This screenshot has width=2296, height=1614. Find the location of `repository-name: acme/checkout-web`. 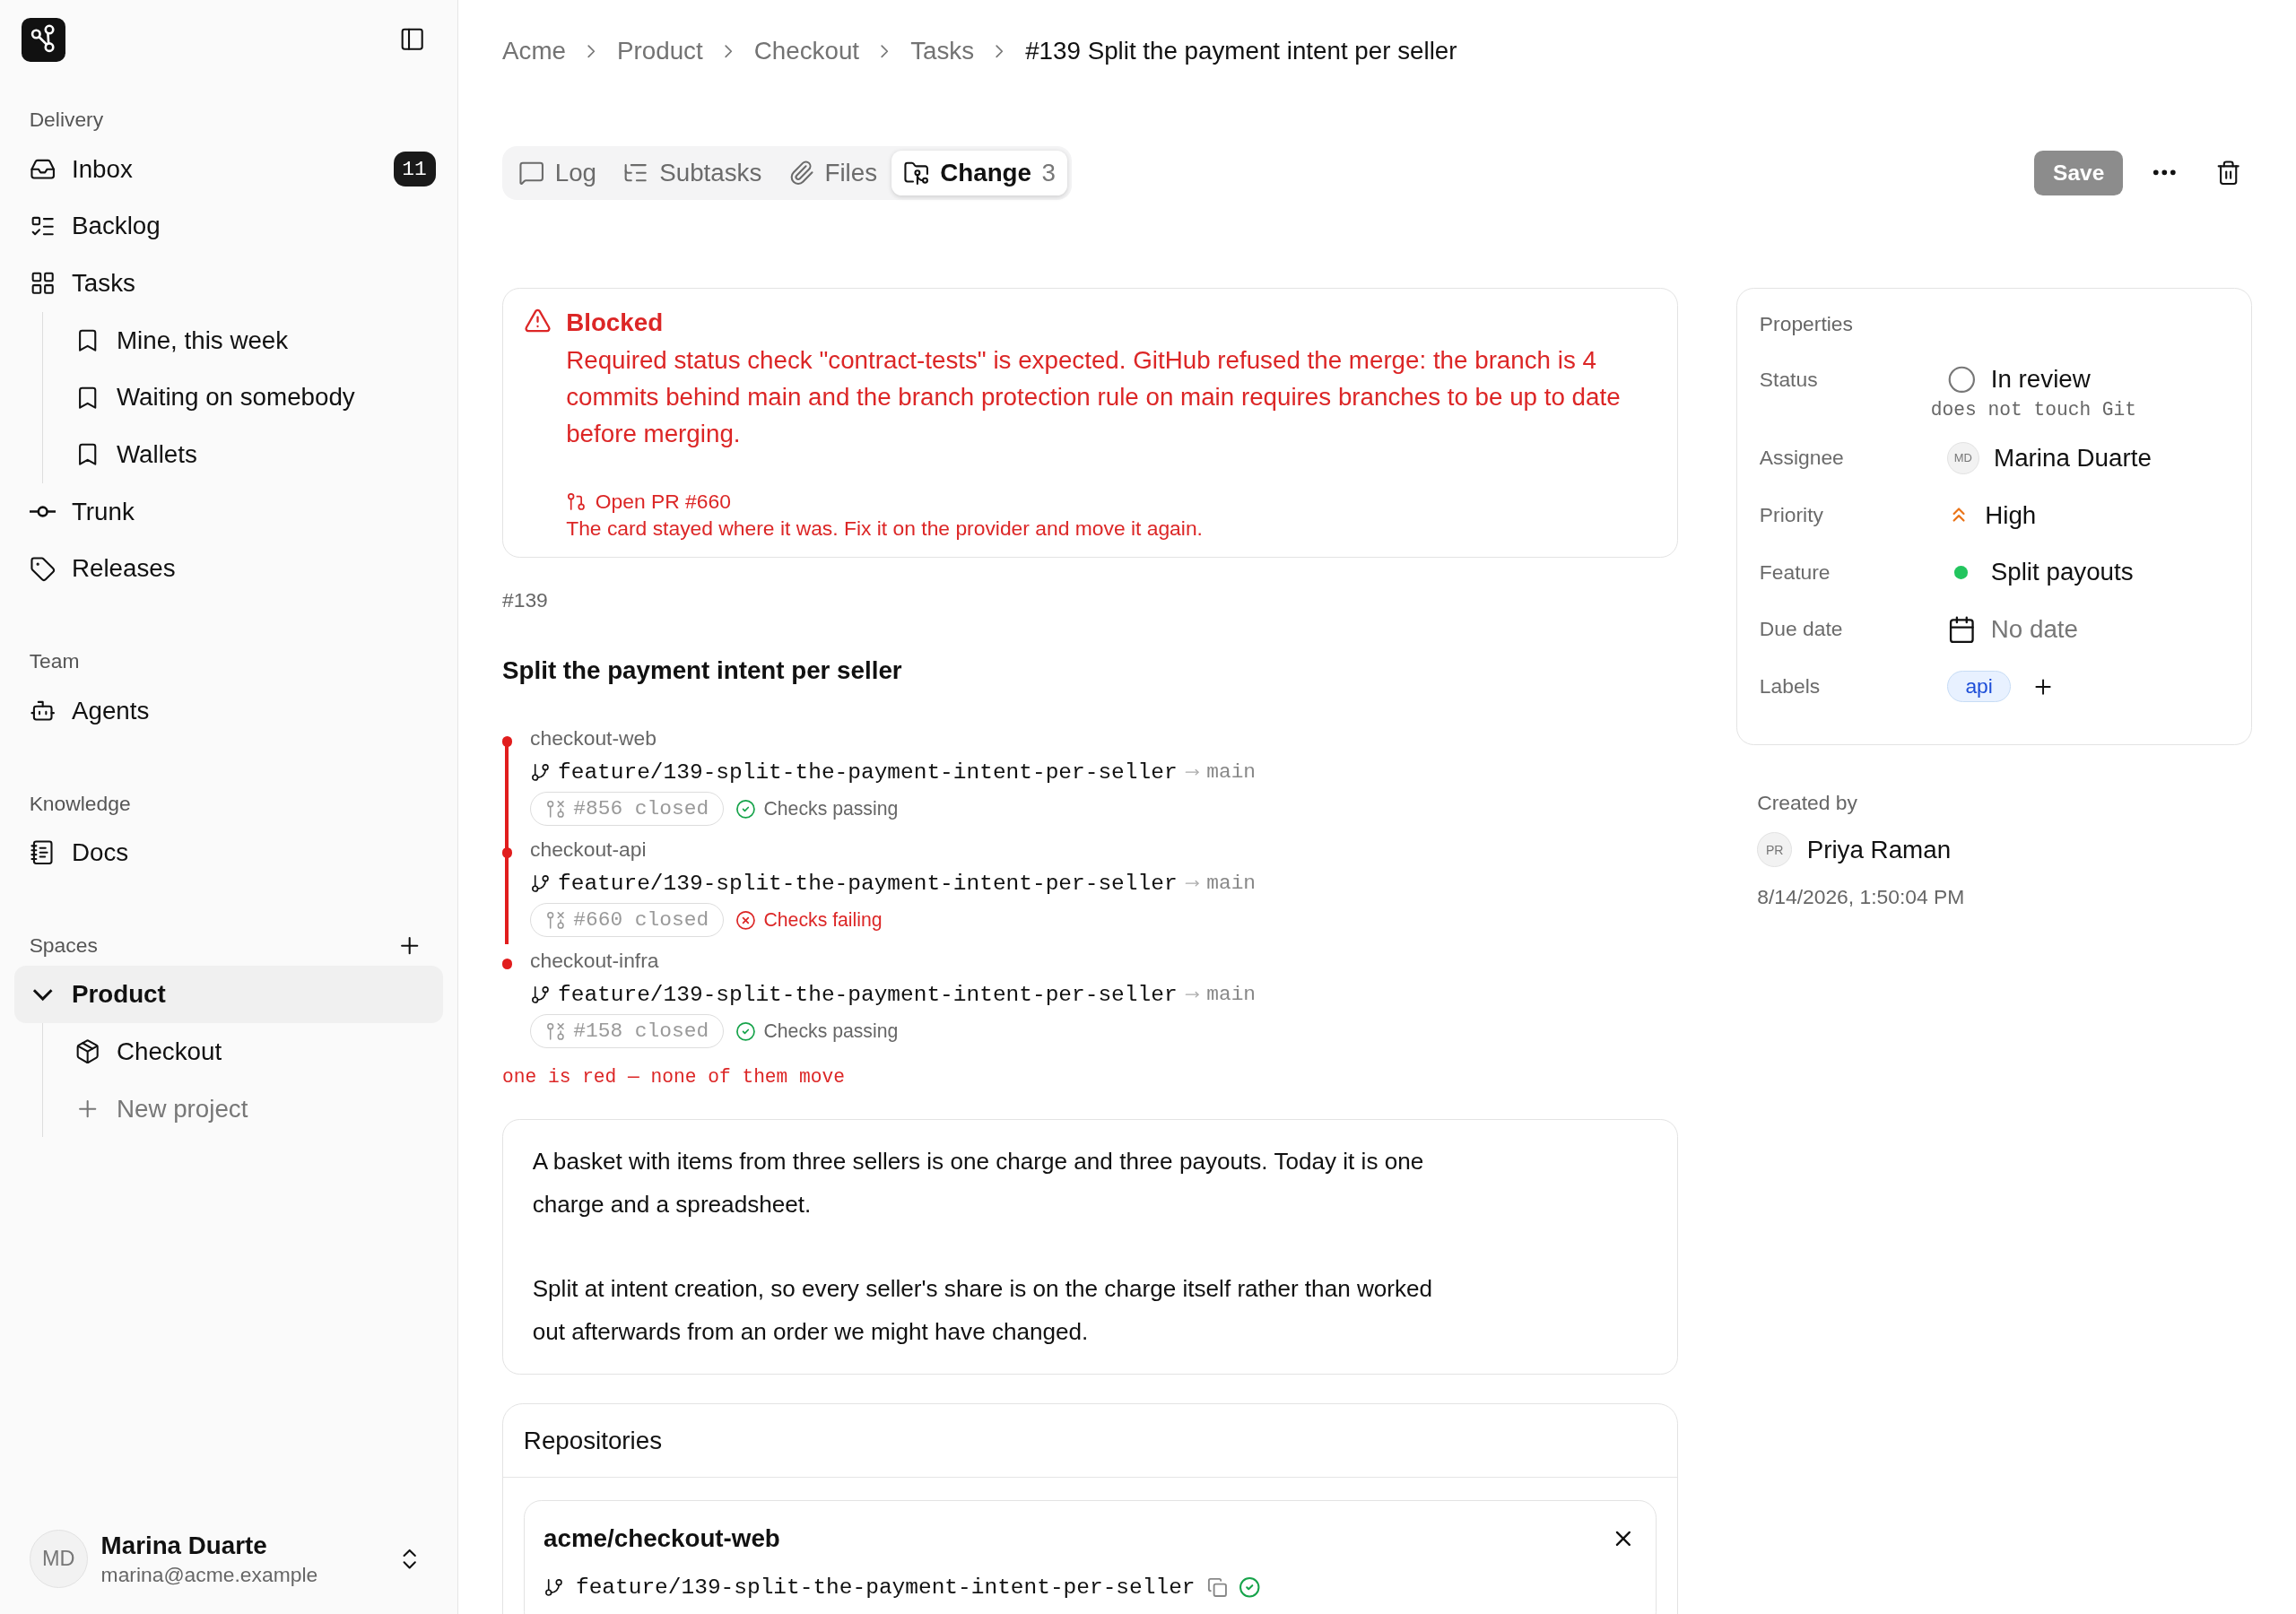

repository-name: acme/checkout-web is located at coordinates (662, 1538).